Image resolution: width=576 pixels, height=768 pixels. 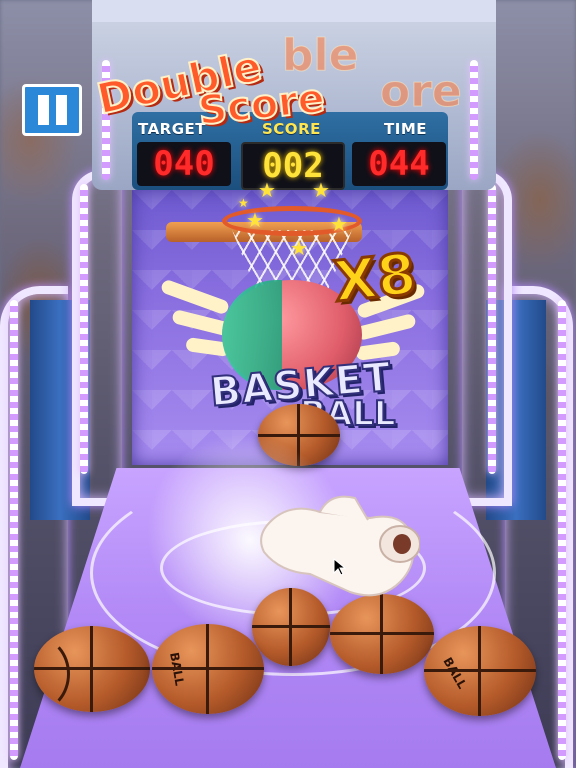 I want to click on target-value: 040, so click(x=184, y=164).